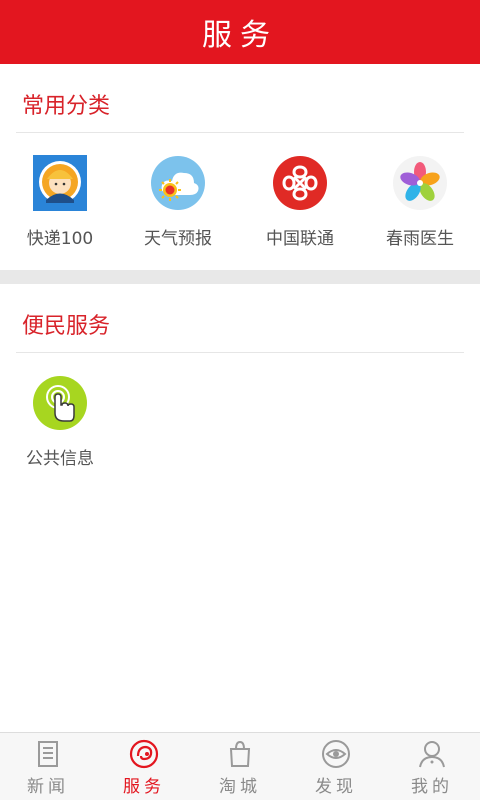 This screenshot has height=800, width=480. I want to click on newspaper-icon, so click(48, 754).